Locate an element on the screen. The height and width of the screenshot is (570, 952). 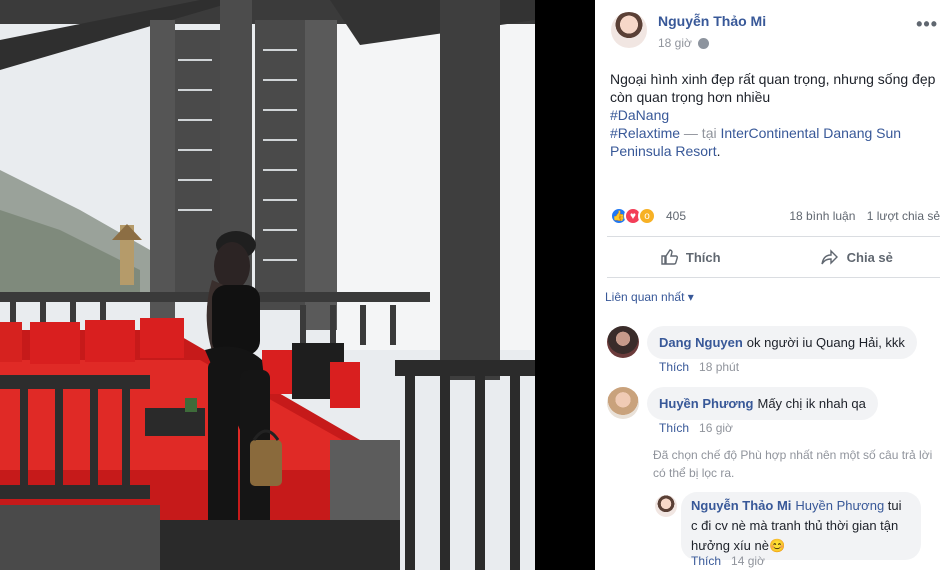
reaction-icons: 👍 ♥ o is located at coordinates (633, 216).